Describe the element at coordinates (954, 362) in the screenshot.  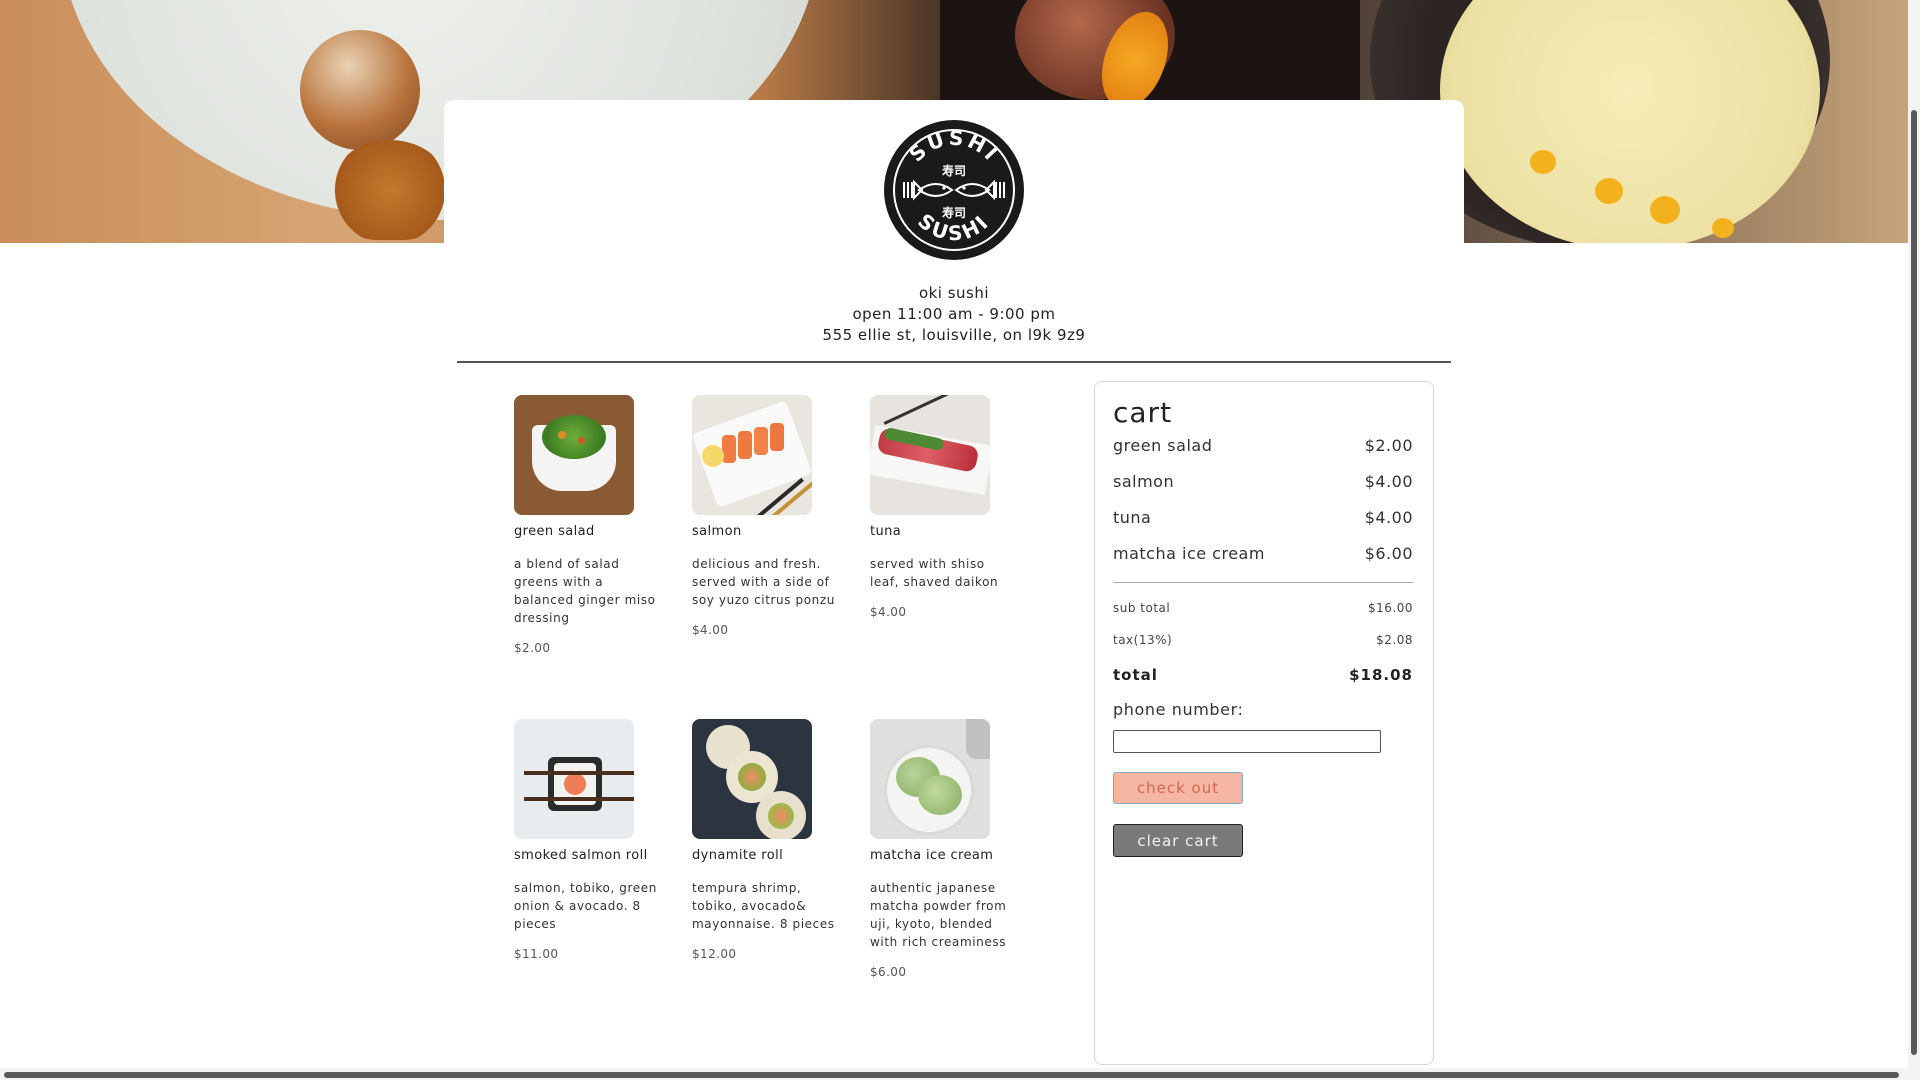
I see `header-divider` at that location.